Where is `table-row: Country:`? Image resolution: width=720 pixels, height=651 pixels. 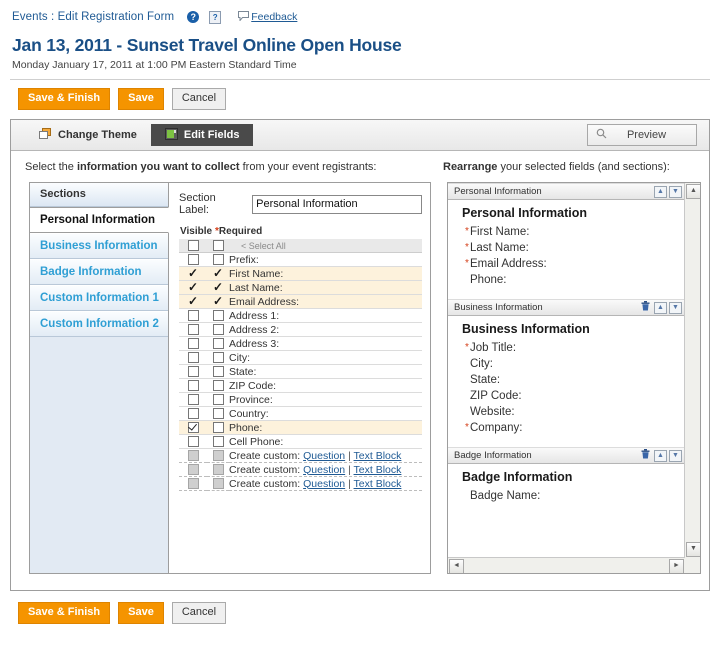
table-row: Country: is located at coordinates (300, 413).